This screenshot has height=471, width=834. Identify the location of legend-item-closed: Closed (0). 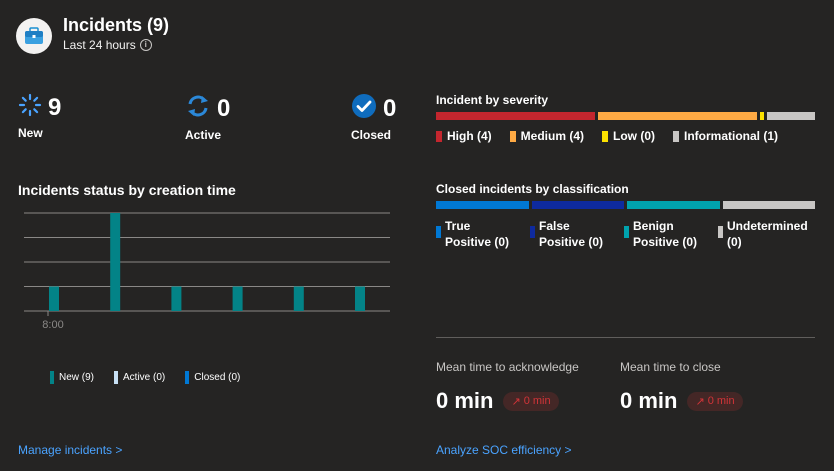
(212, 377).